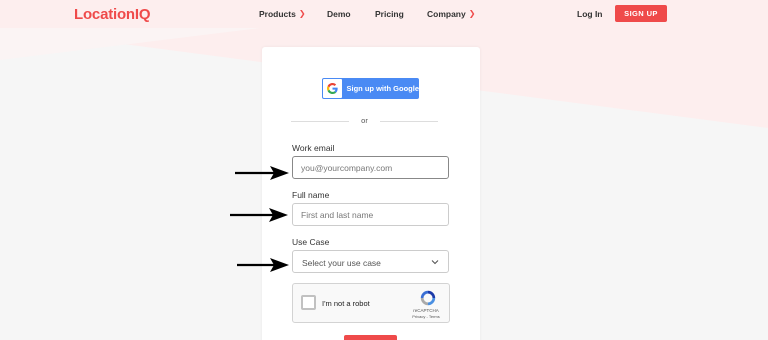  What do you see at coordinates (311, 195) in the screenshot?
I see `fullname-label: Full name` at bounding box center [311, 195].